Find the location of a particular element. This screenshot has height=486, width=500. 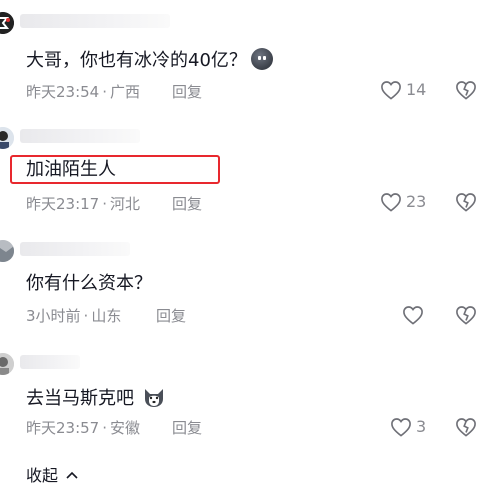

comment-meta: 昨天23:17 · 河北 is located at coordinates (83, 204).